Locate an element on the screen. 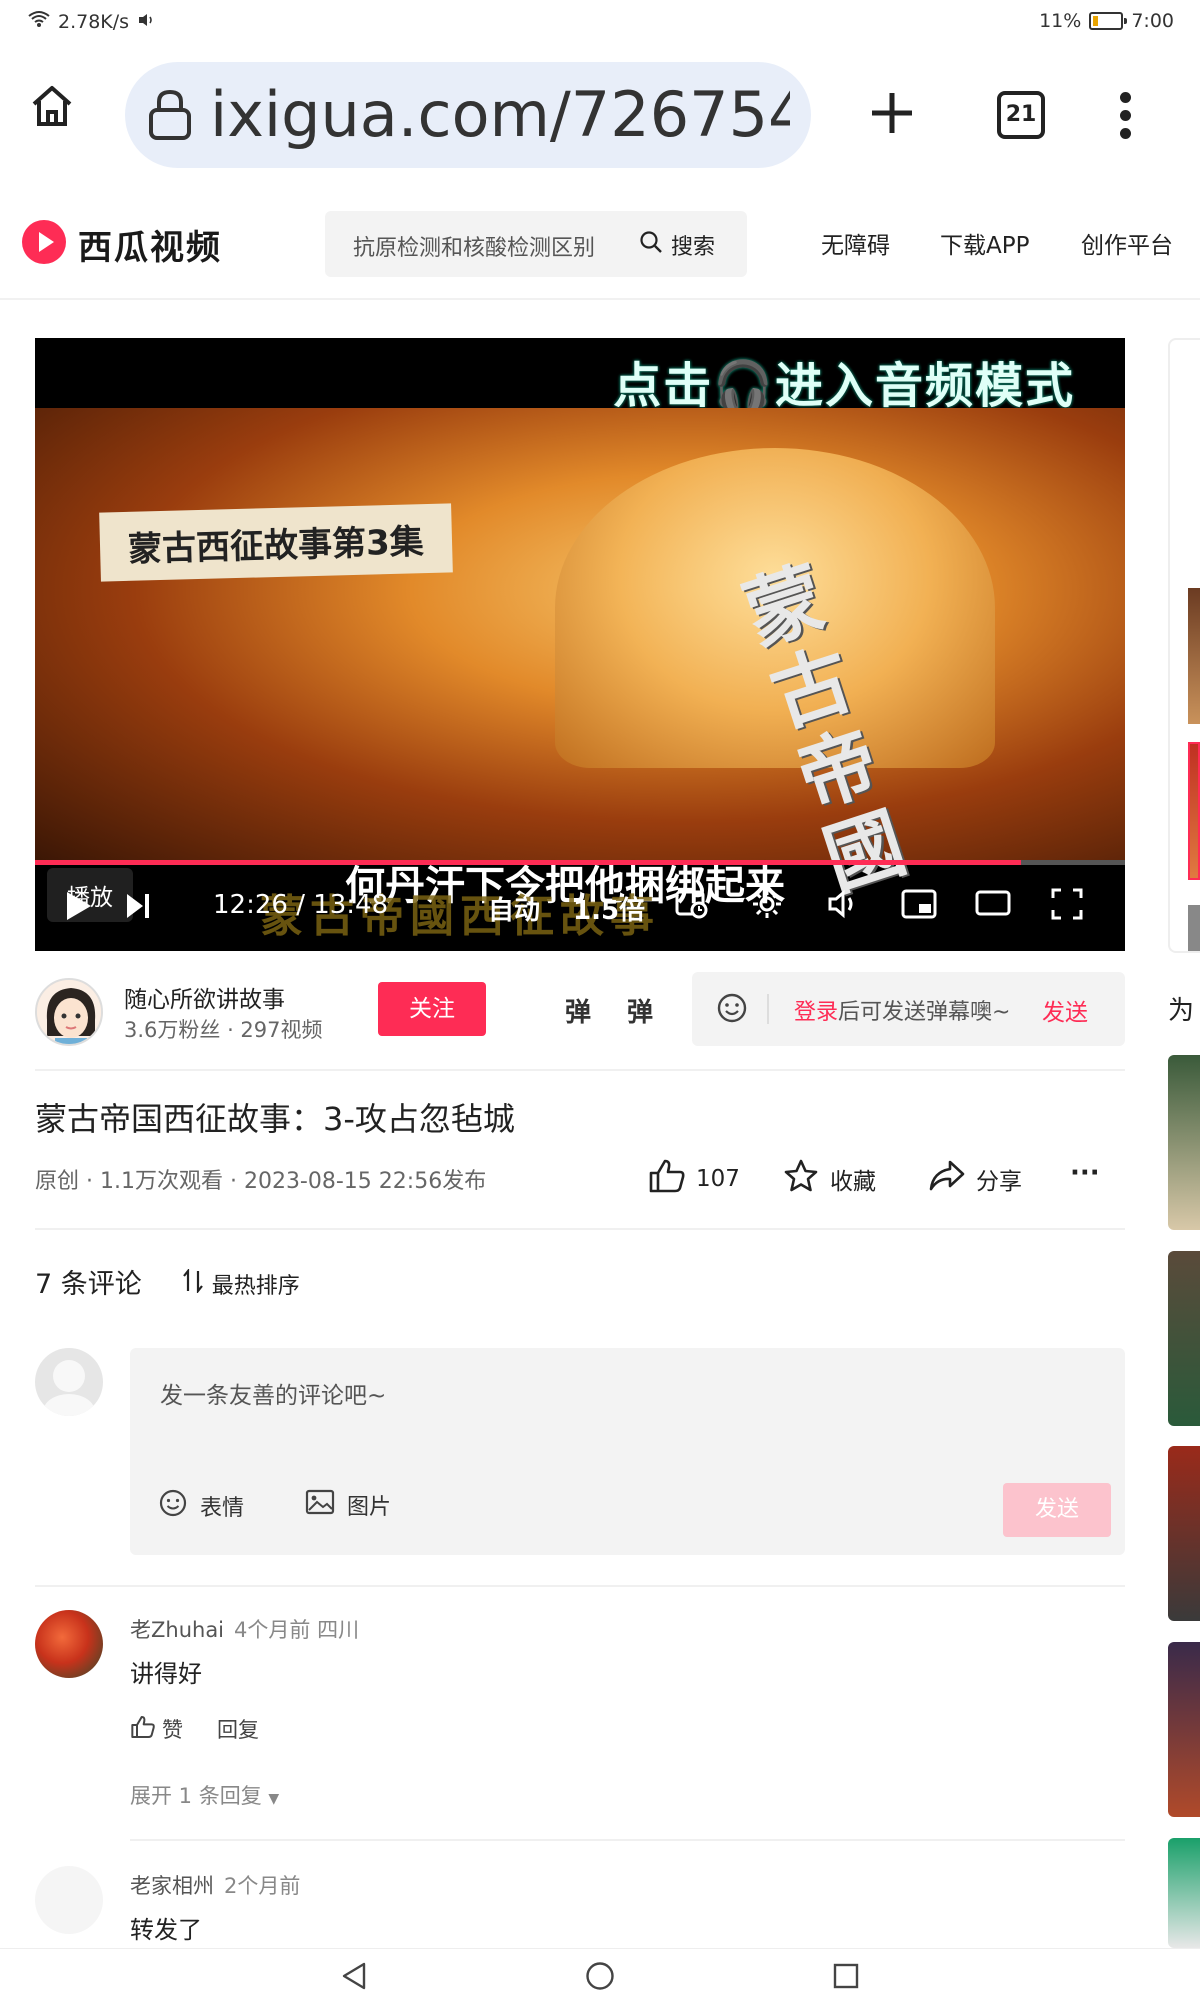  comment-emoji-button: 表情 is located at coordinates (201, 1506).